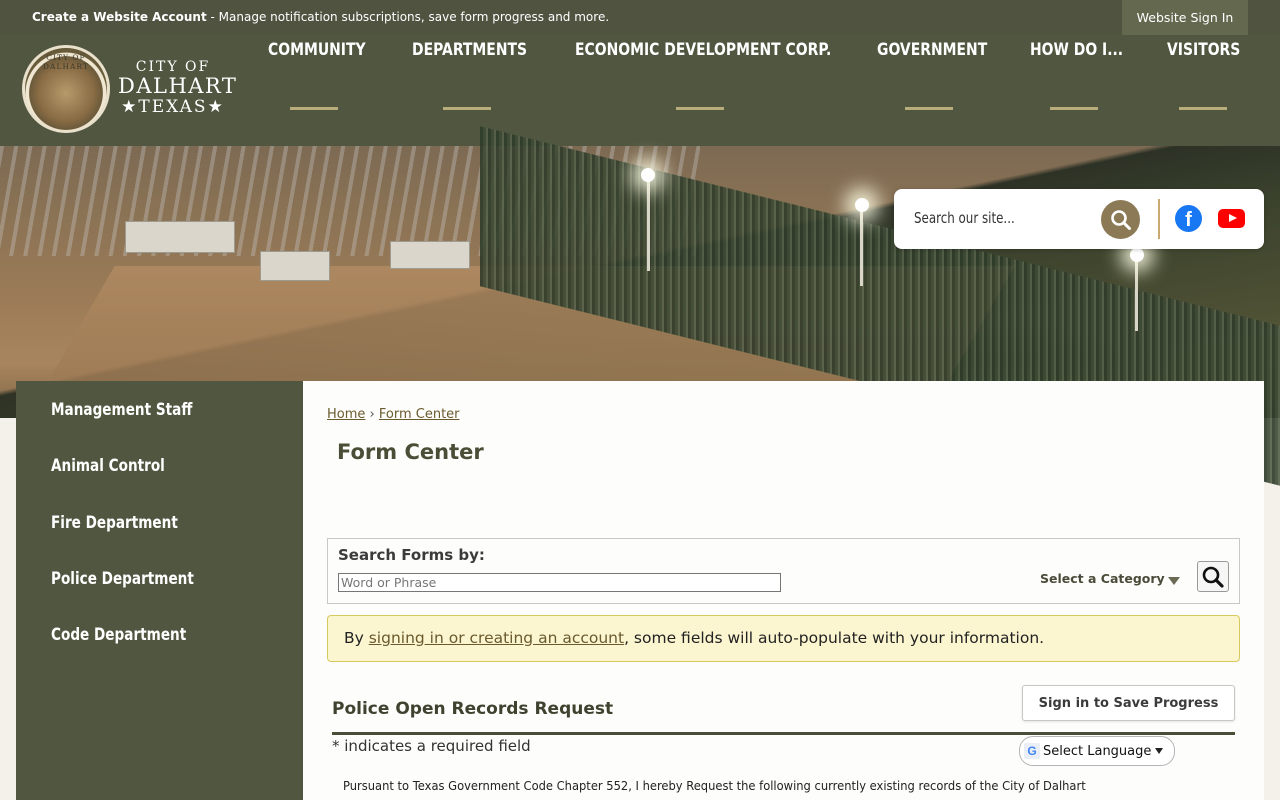  I want to click on seal-text: CITY OF DALHART, so click(66, 62).